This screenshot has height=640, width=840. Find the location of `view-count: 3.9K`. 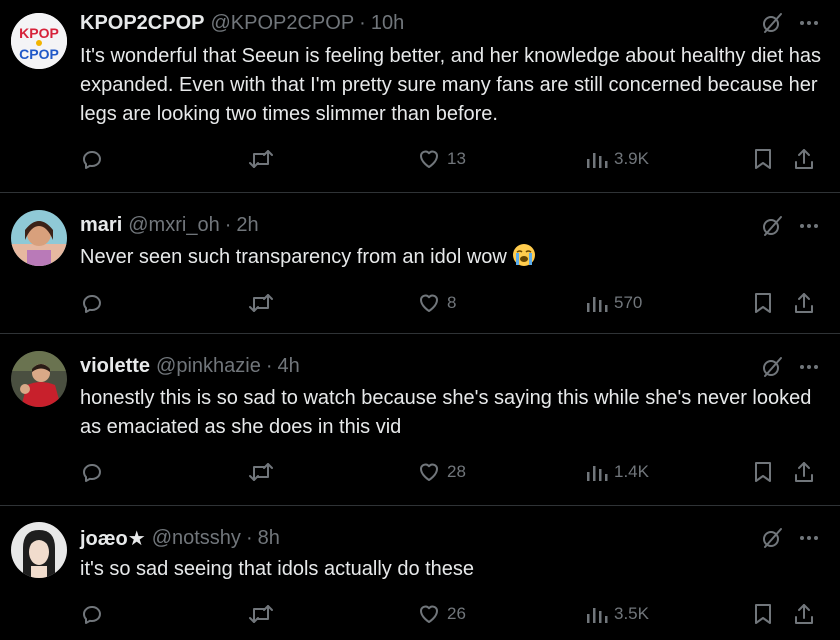

view-count: 3.9K is located at coordinates (631, 158).